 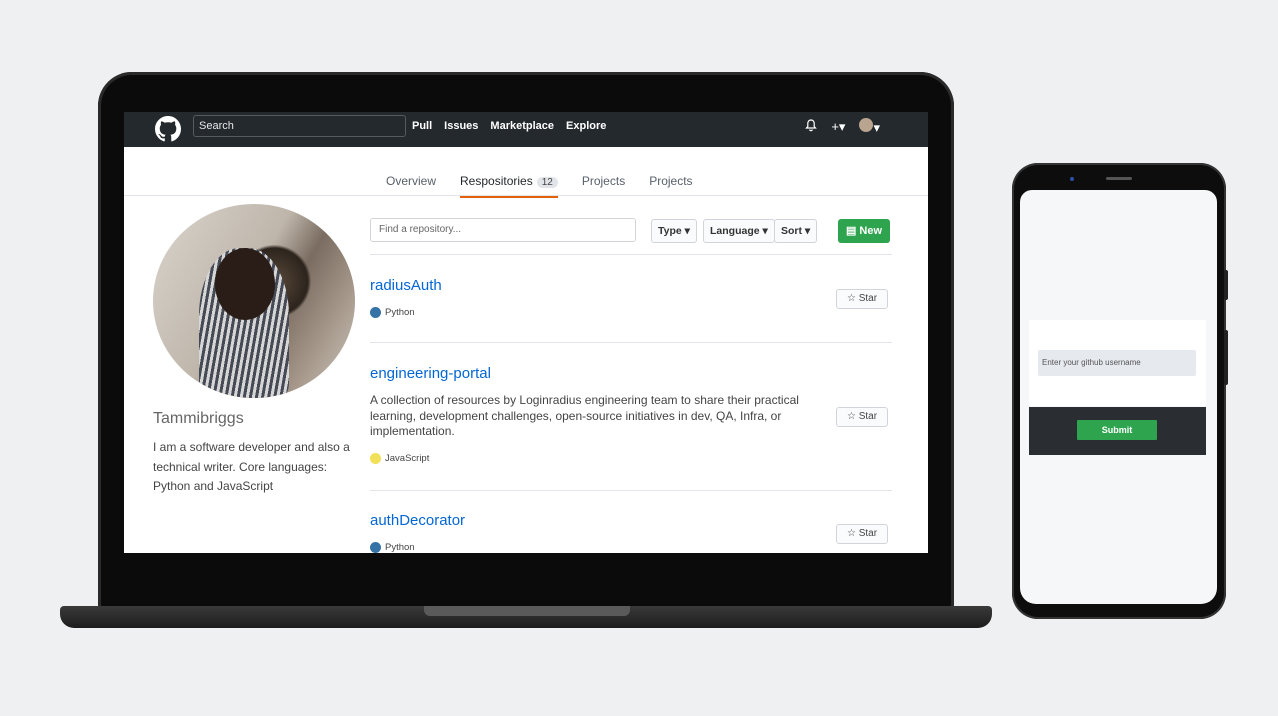 What do you see at coordinates (1226, 285) in the screenshot?
I see `phone-volume-button` at bounding box center [1226, 285].